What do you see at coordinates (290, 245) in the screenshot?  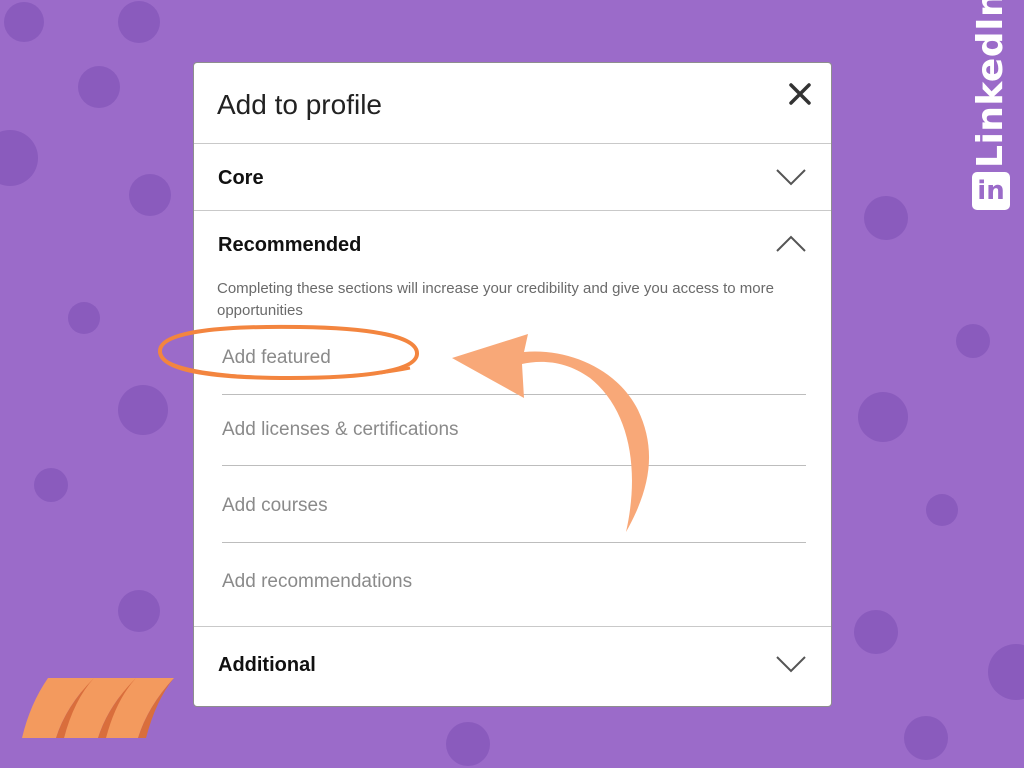 I see `section-recommended-title: Recommended` at bounding box center [290, 245].